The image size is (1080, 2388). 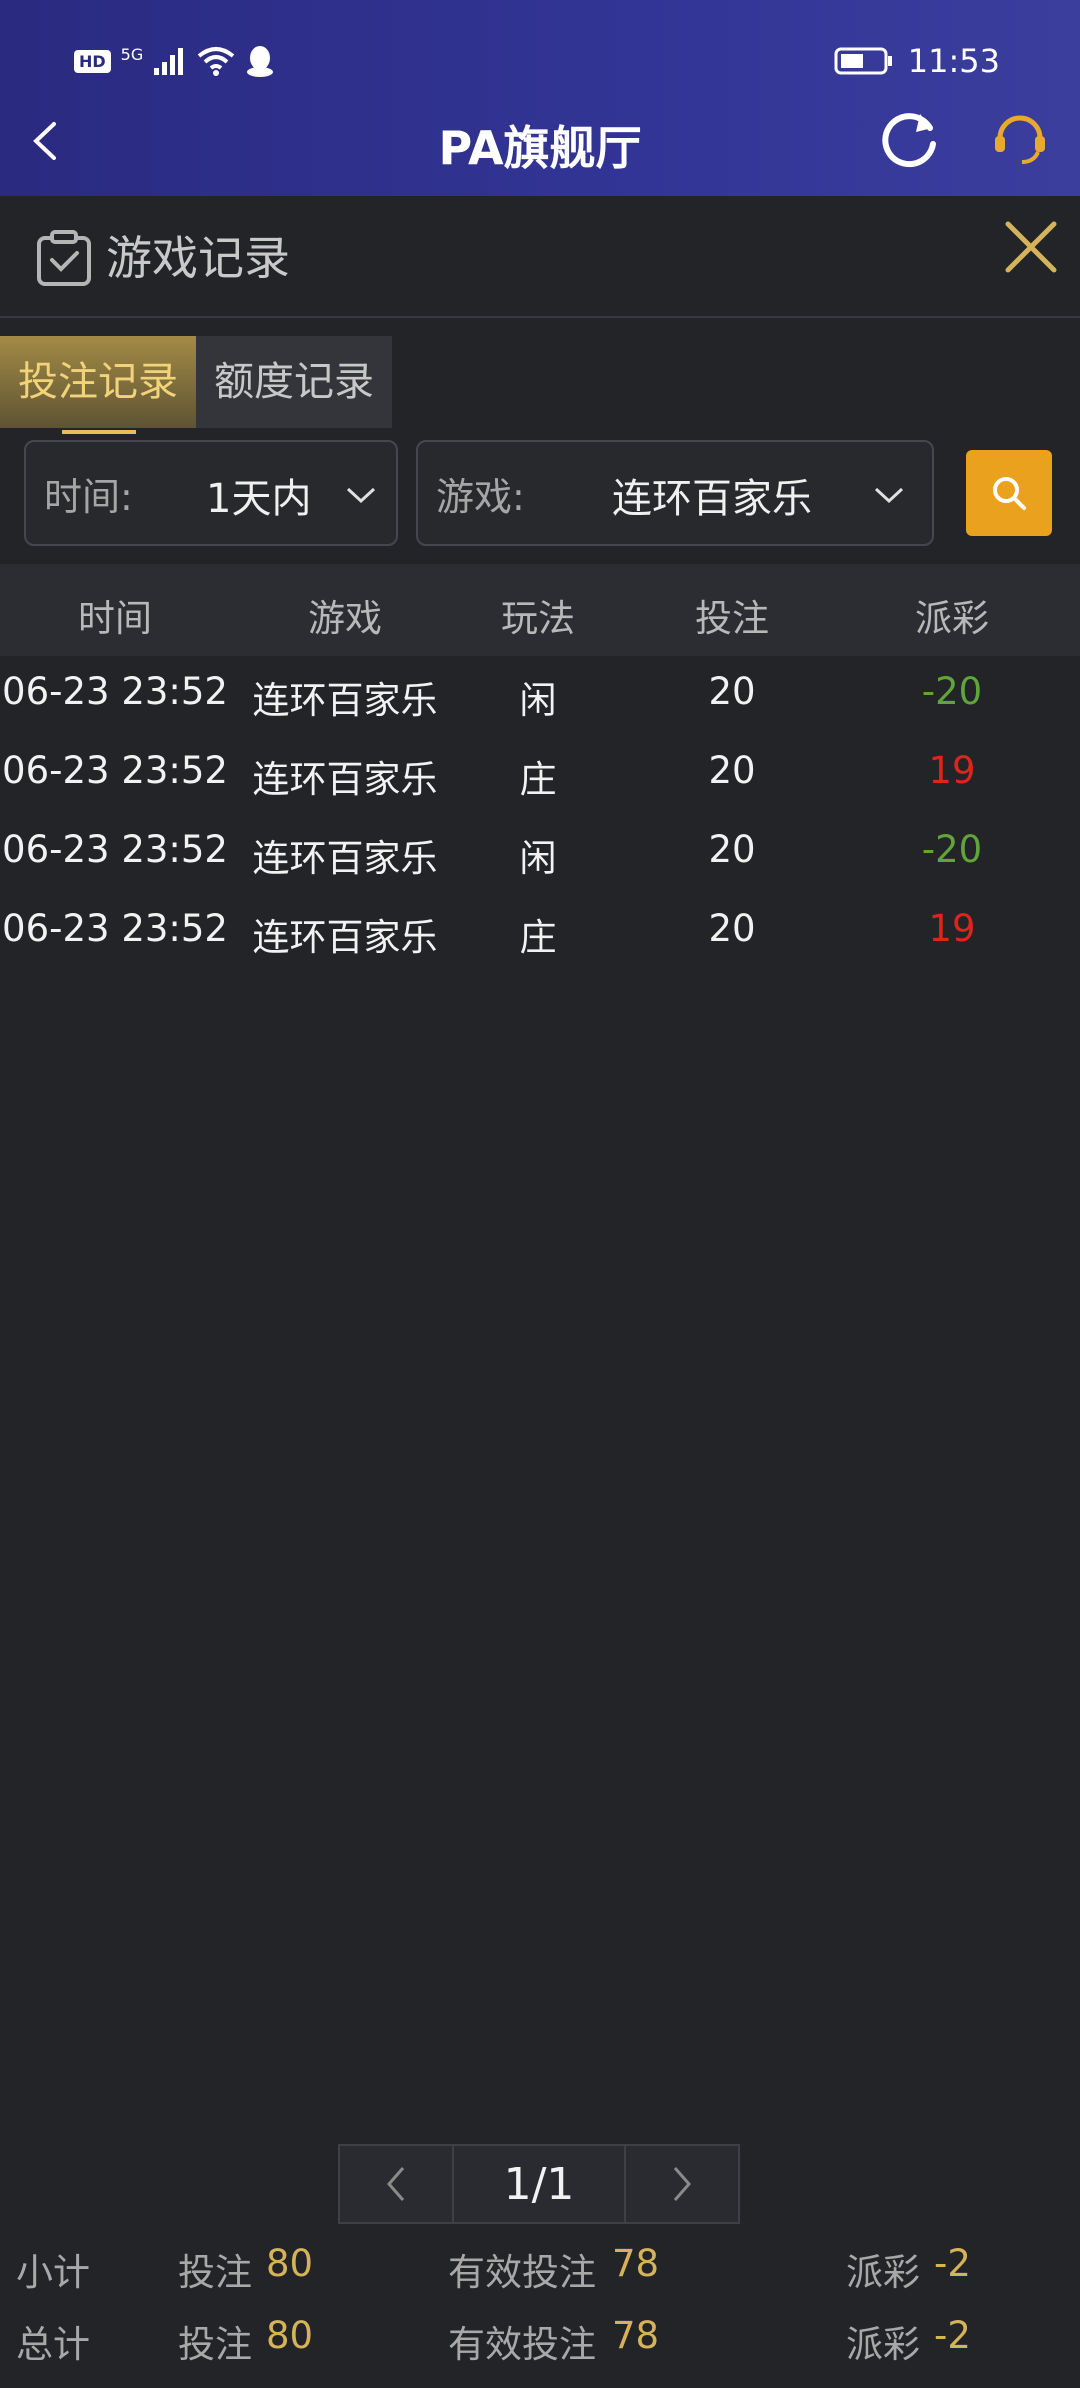 What do you see at coordinates (215, 2344) in the screenshot?
I see `total-bet-label: 投注` at bounding box center [215, 2344].